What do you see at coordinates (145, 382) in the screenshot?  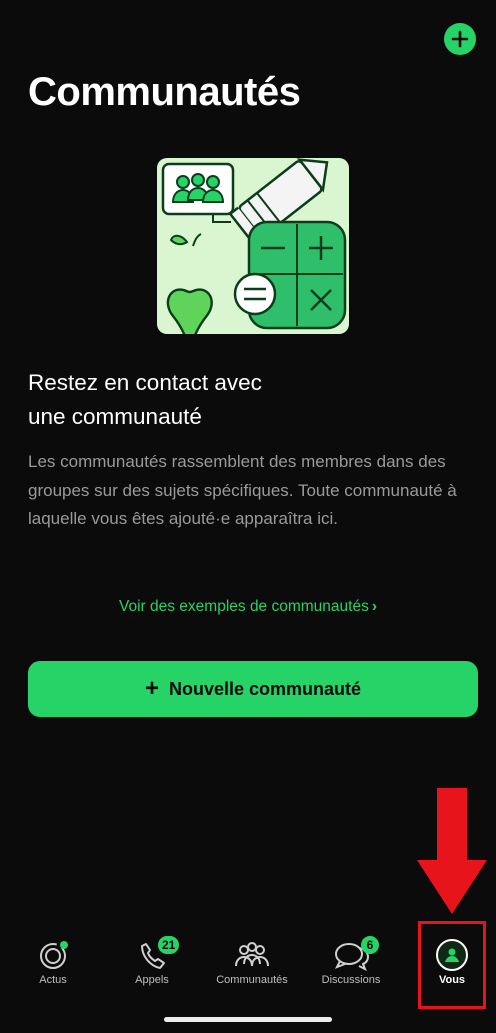 I see `heading-line-1: Restez en contact avec` at bounding box center [145, 382].